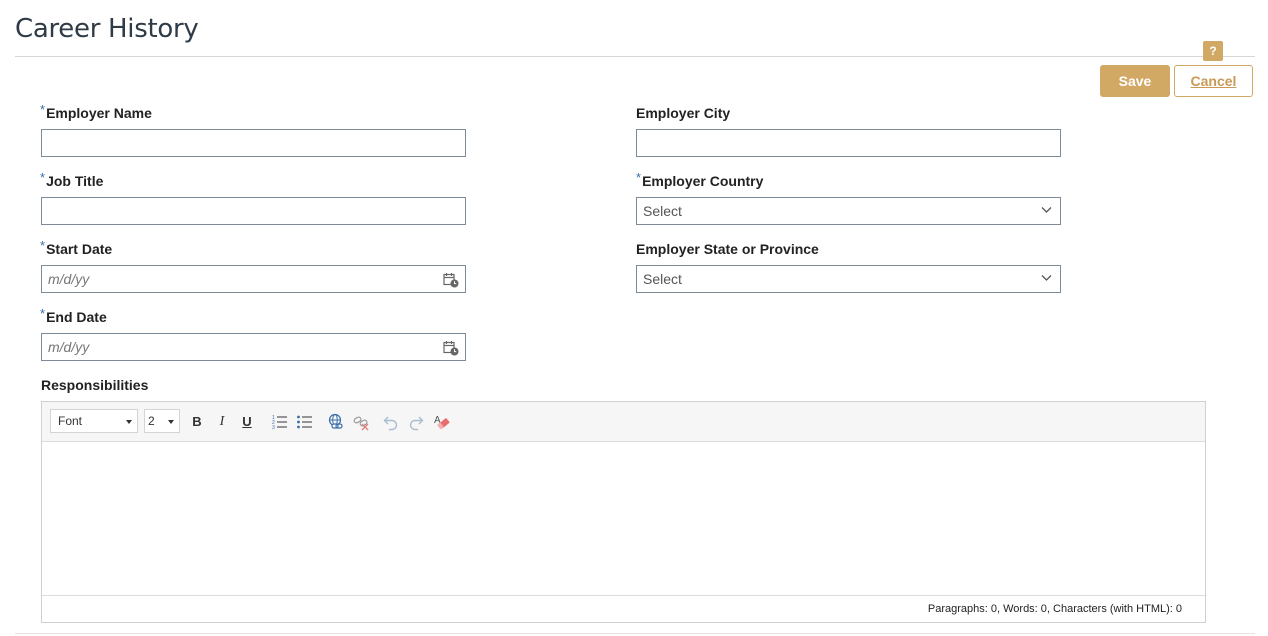  I want to click on help-button: ?, so click(1213, 51).